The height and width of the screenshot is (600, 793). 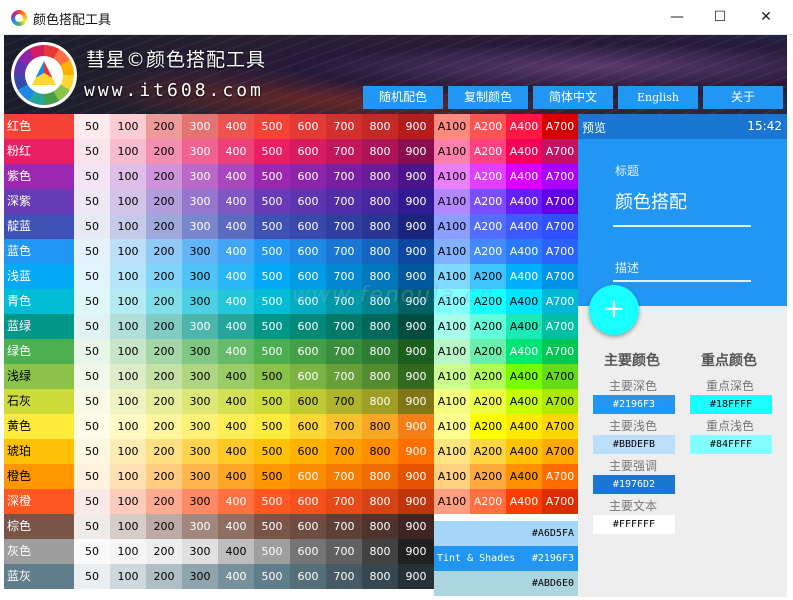 I want to click on primary-emphasis-swatch: #1976D2, so click(x=634, y=484).